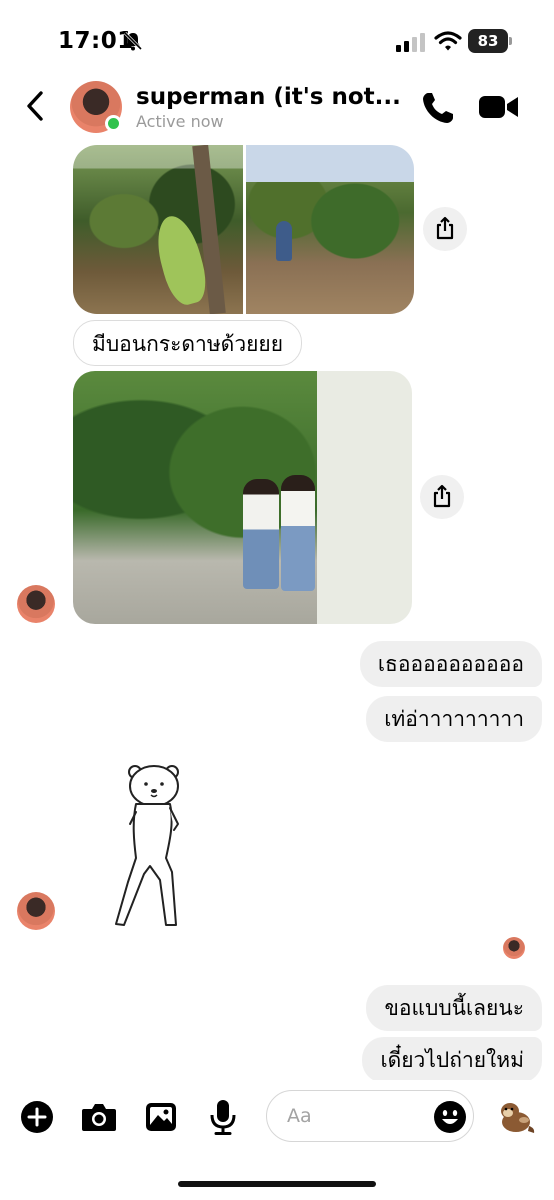 This screenshot has width=554, height=1200. Describe the element at coordinates (516, 1117) in the screenshot. I see `otter-sticker-icon` at that location.